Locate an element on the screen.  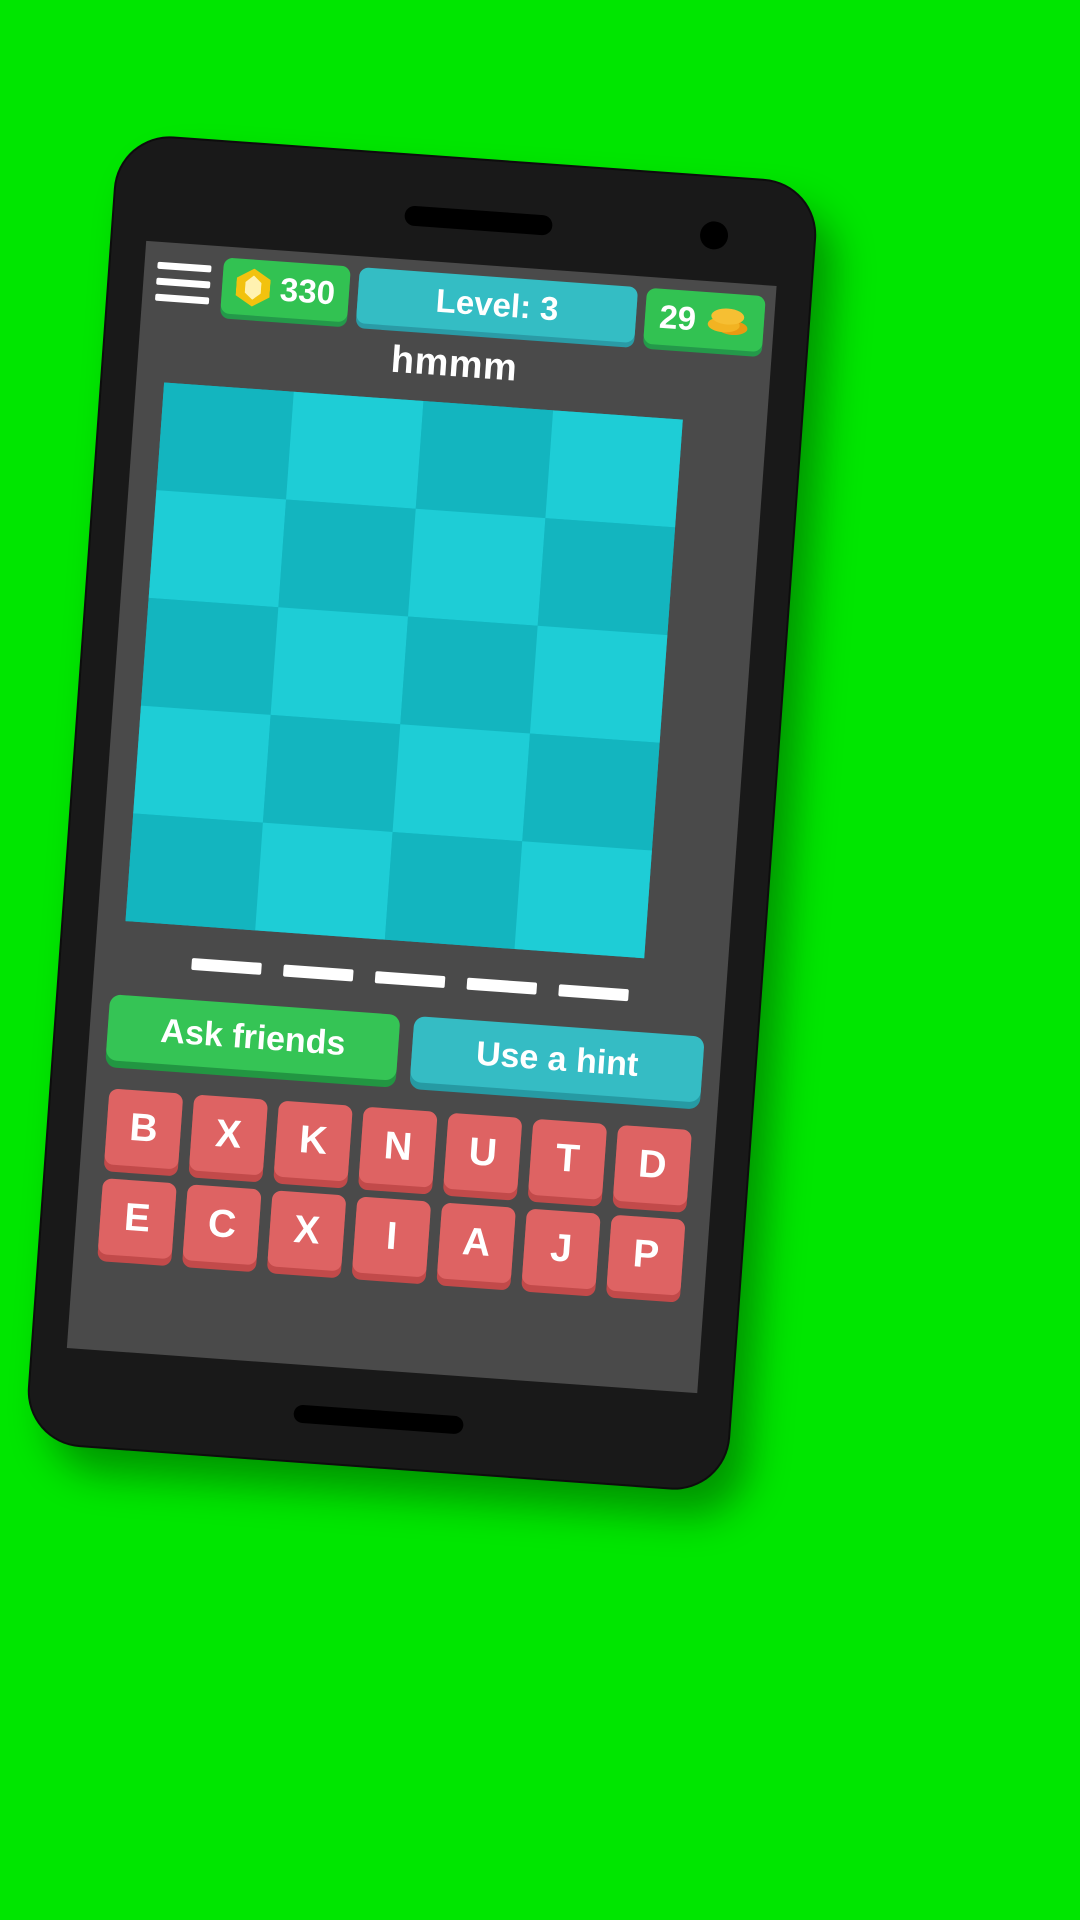
phone-earpiece-speaker is located at coordinates (478, 220).